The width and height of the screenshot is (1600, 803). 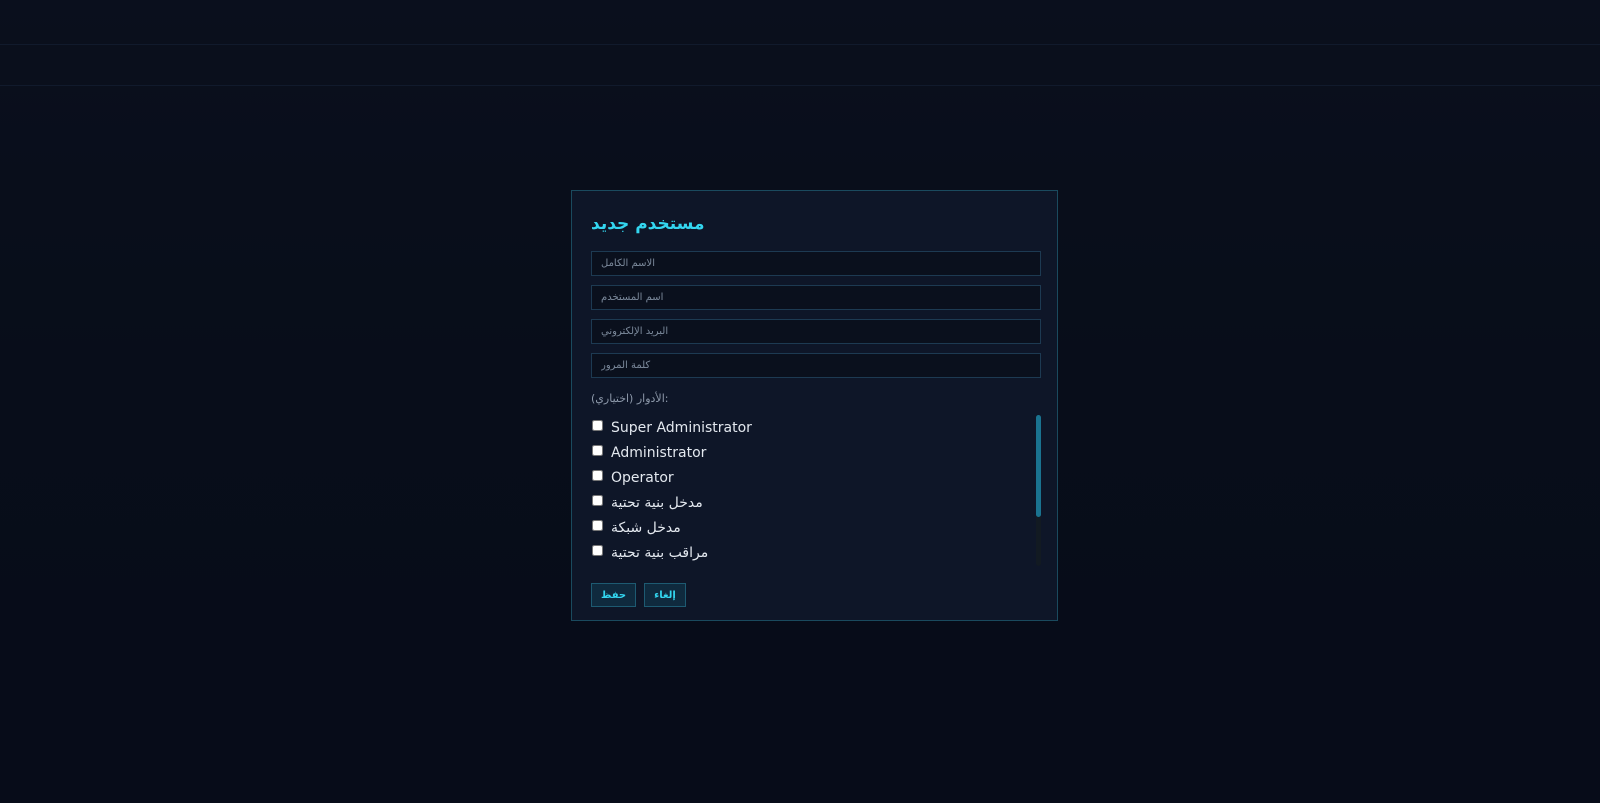 What do you see at coordinates (646, 527) in the screenshot?
I see `role-label: مدخل شبكة` at bounding box center [646, 527].